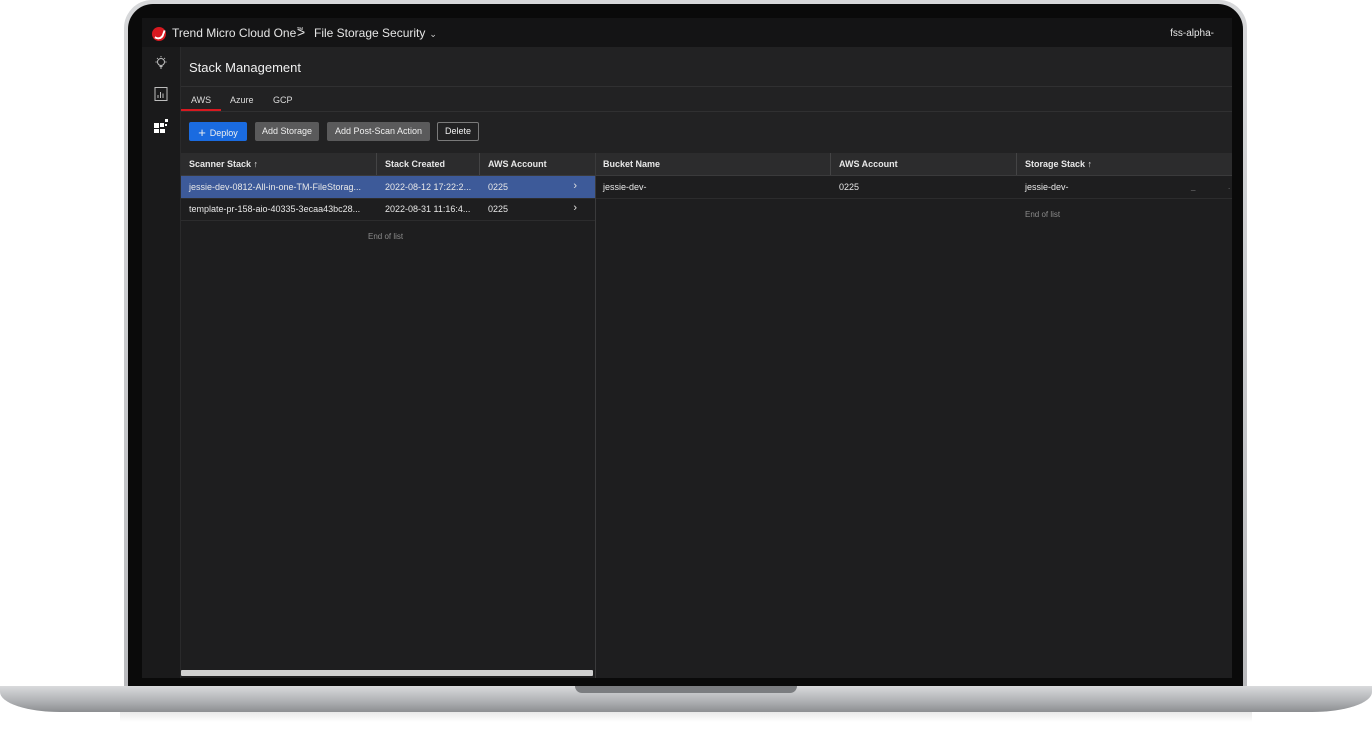 The height and width of the screenshot is (730, 1372). I want to click on brand-name: Trend Micro Cloud One™, so click(237, 33).